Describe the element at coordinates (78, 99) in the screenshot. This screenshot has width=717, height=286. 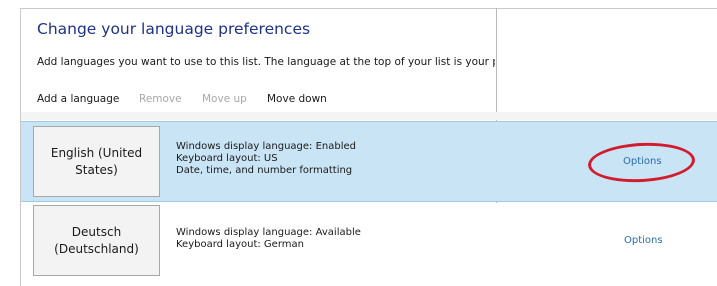
I see `add-language-button: Add a language` at that location.